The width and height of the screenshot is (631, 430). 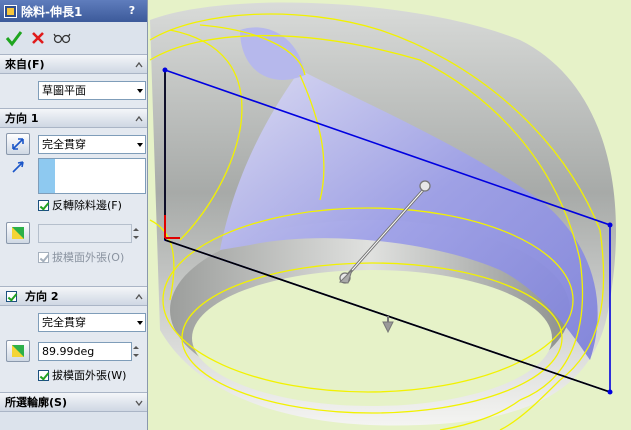 What do you see at coordinates (64, 144) in the screenshot?
I see `direction1-end-condition-value: 完全貫穿` at bounding box center [64, 144].